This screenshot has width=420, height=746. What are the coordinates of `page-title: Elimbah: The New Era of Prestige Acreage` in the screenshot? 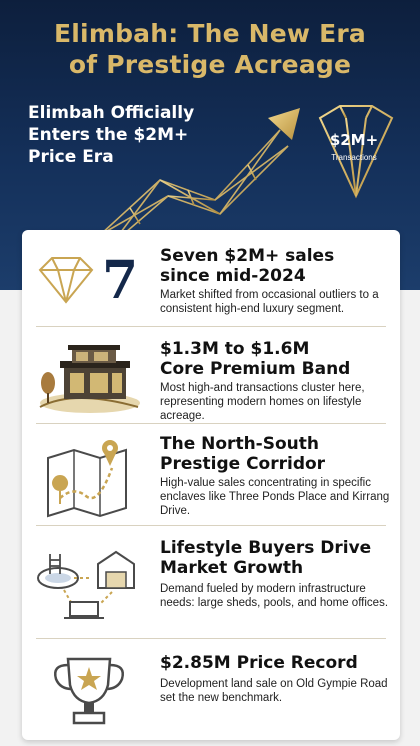 It's located at (210, 49).